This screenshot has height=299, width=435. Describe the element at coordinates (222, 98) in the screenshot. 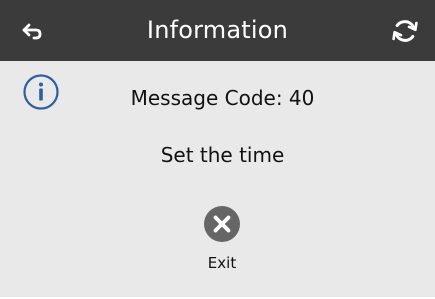

I see `message-code: Message Code: 40` at that location.